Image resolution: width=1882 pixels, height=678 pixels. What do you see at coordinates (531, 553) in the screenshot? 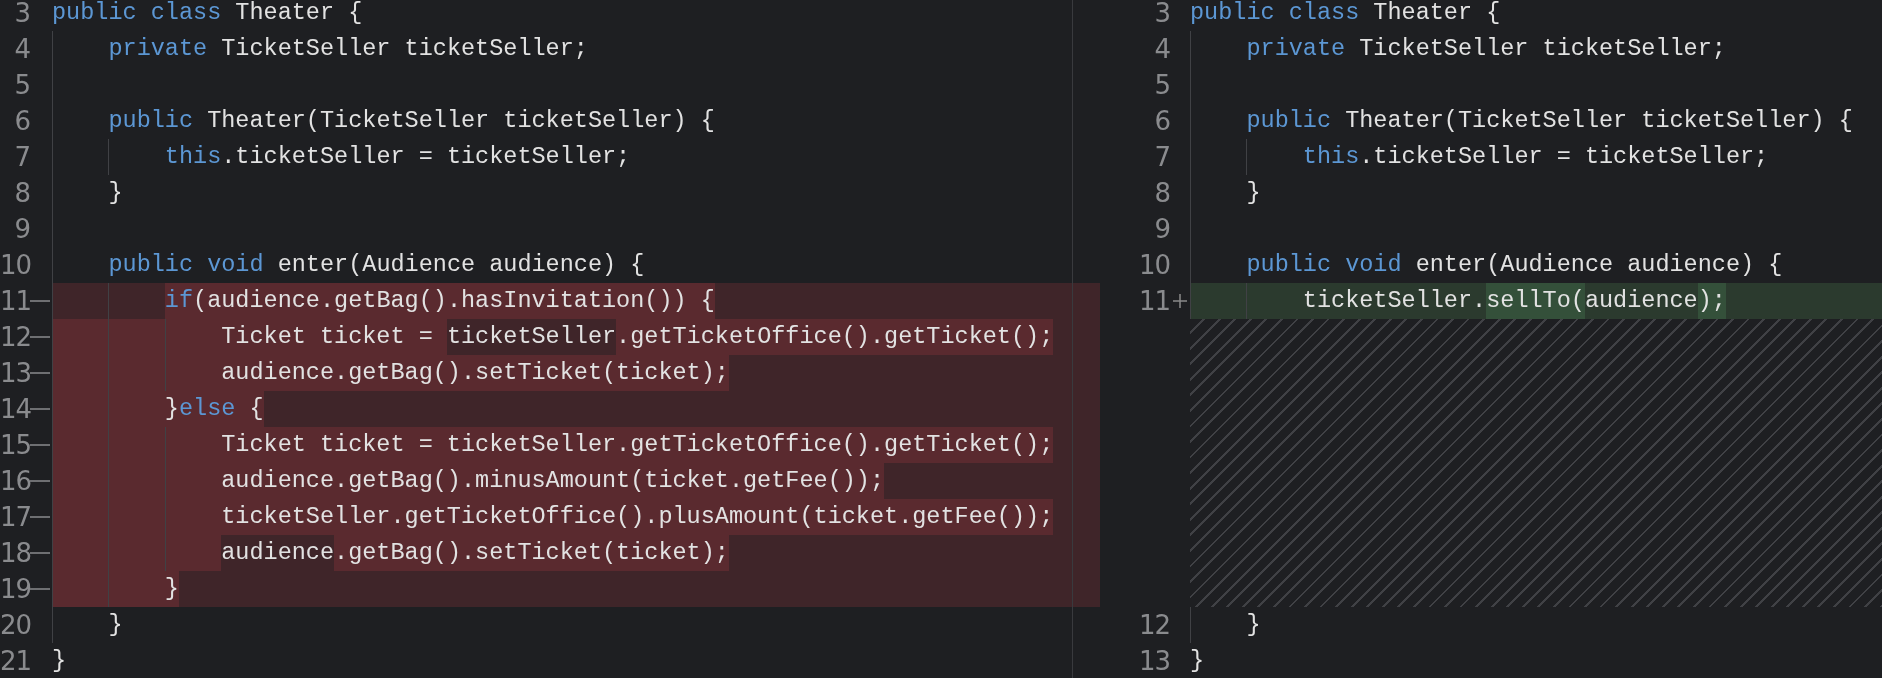
I see `code-text: .getBag().setTicket(ticket);` at bounding box center [531, 553].